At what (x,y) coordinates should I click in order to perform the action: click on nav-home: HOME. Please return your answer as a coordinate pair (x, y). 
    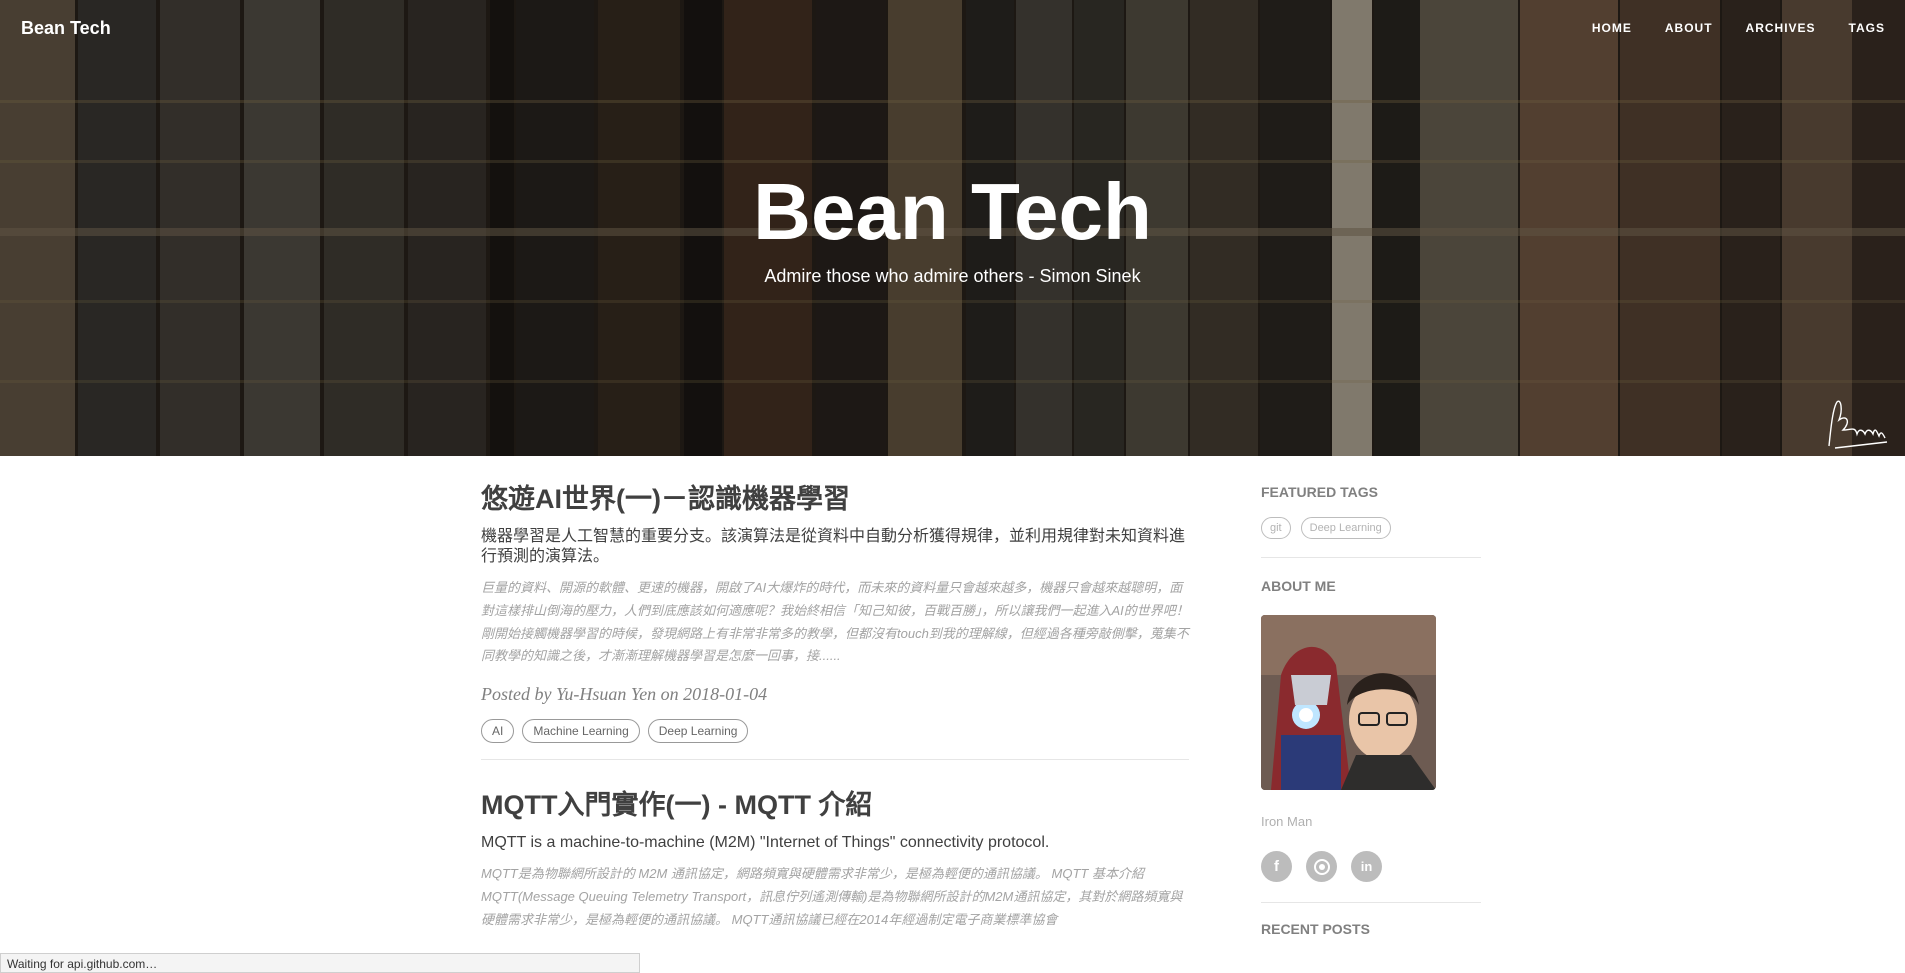
    Looking at the image, I should click on (1612, 28).